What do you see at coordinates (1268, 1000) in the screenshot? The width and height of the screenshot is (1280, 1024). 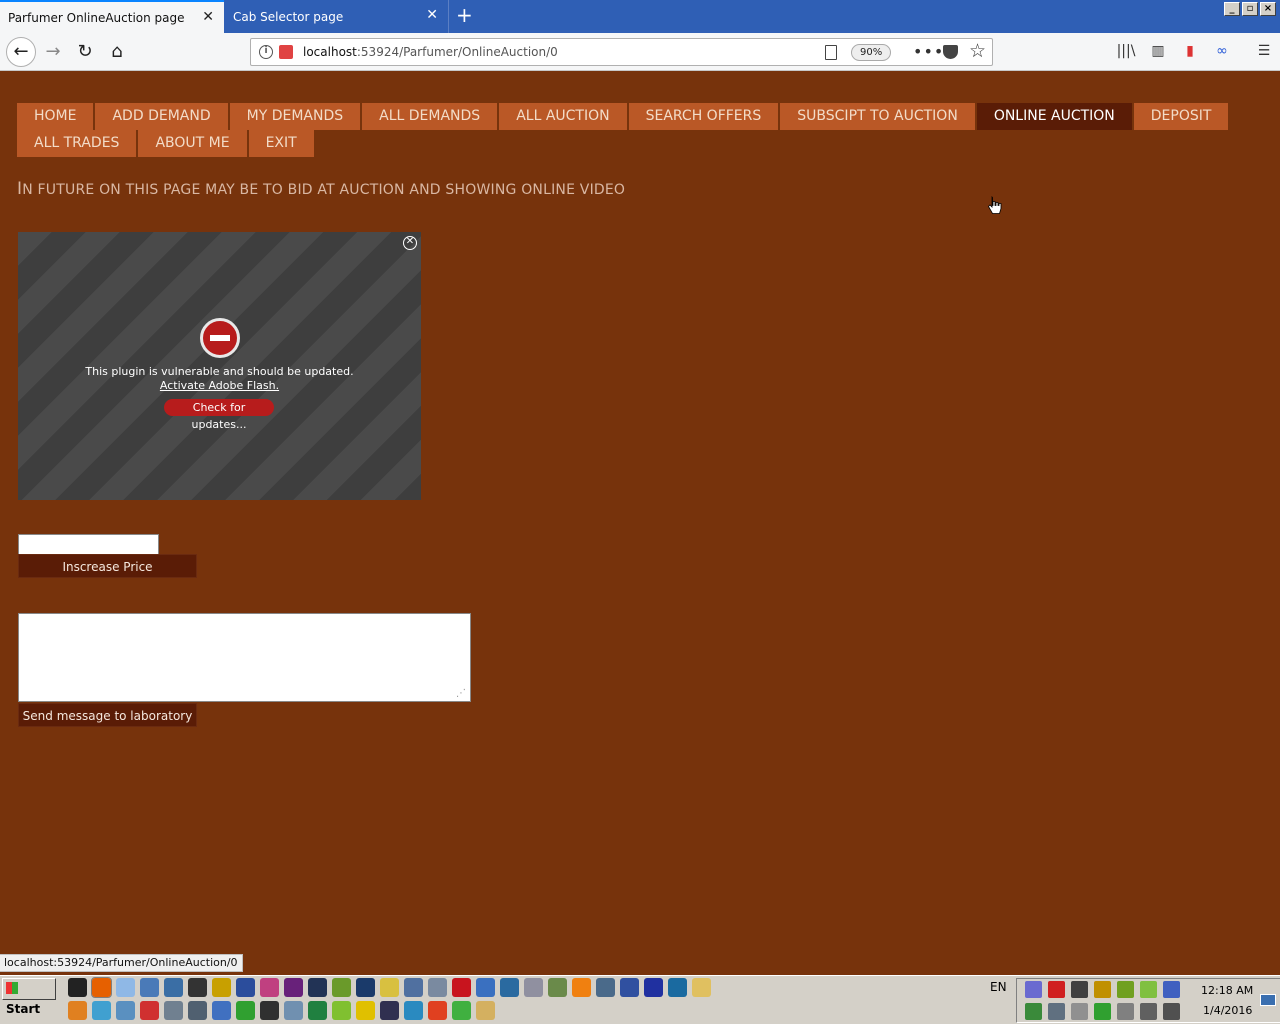 I see `show-desktop-icon` at bounding box center [1268, 1000].